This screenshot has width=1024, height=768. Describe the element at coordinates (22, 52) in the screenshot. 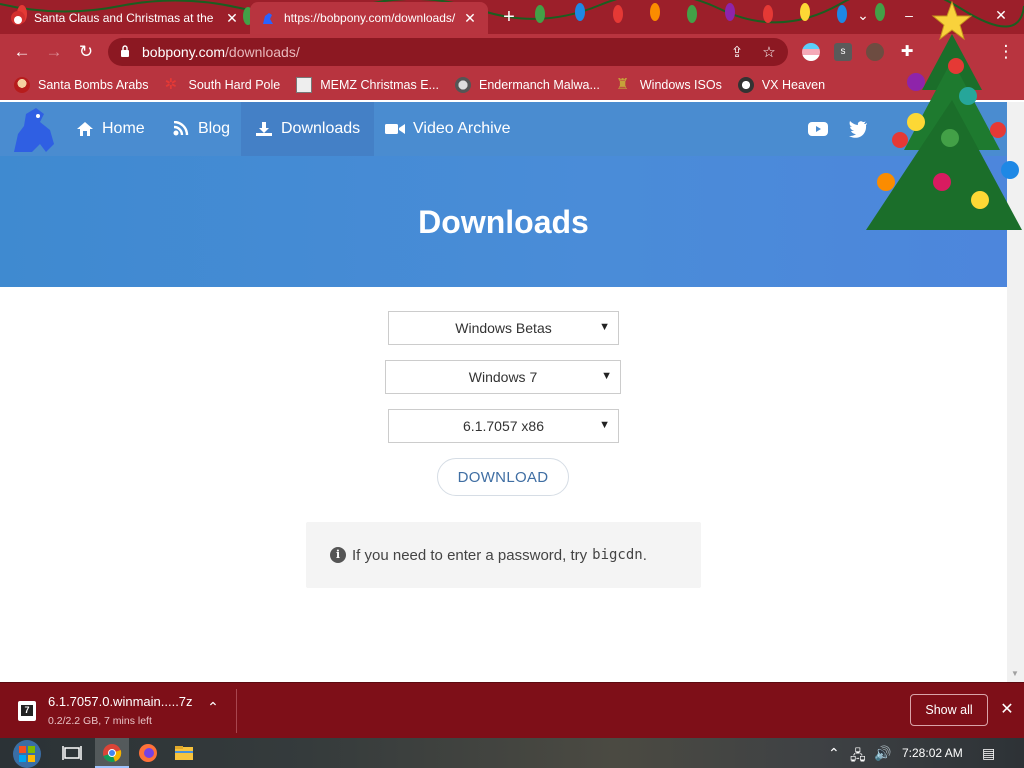

I see `back-button: ←` at that location.